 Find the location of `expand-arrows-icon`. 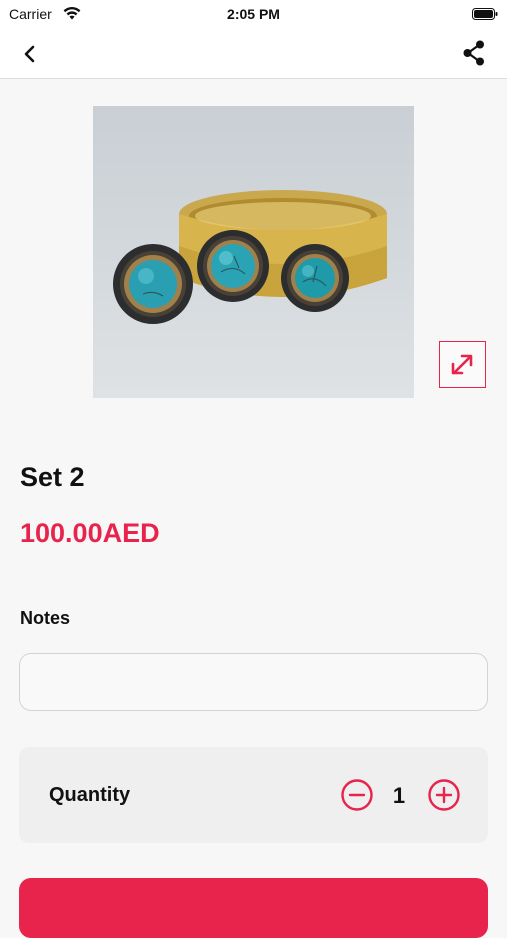

expand-arrows-icon is located at coordinates (462, 364).